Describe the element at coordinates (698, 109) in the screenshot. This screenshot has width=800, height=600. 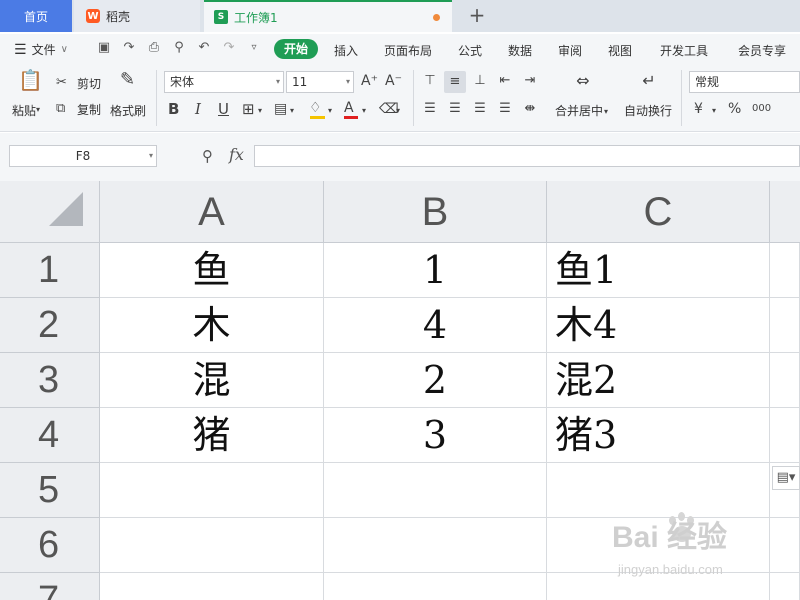
I see `currency-button: ¥` at that location.